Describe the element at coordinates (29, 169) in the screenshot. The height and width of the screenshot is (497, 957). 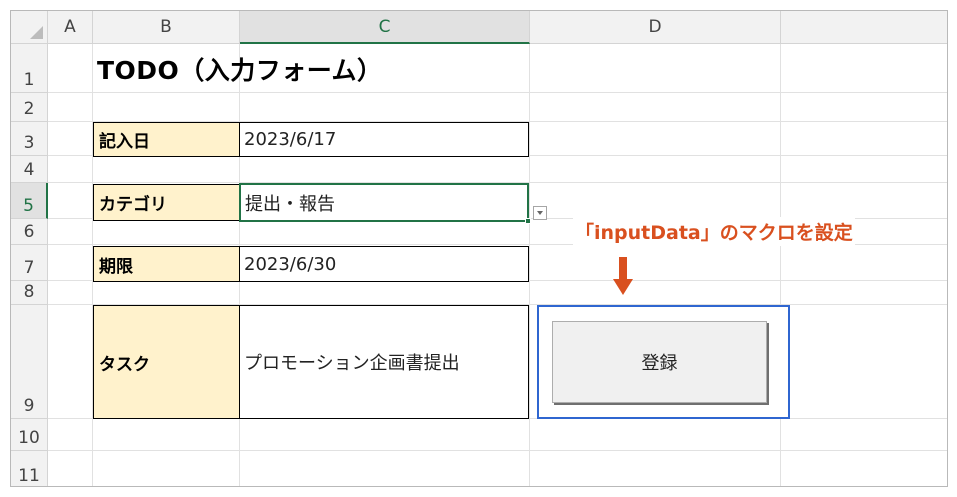
I see `row-header-4: 4` at that location.